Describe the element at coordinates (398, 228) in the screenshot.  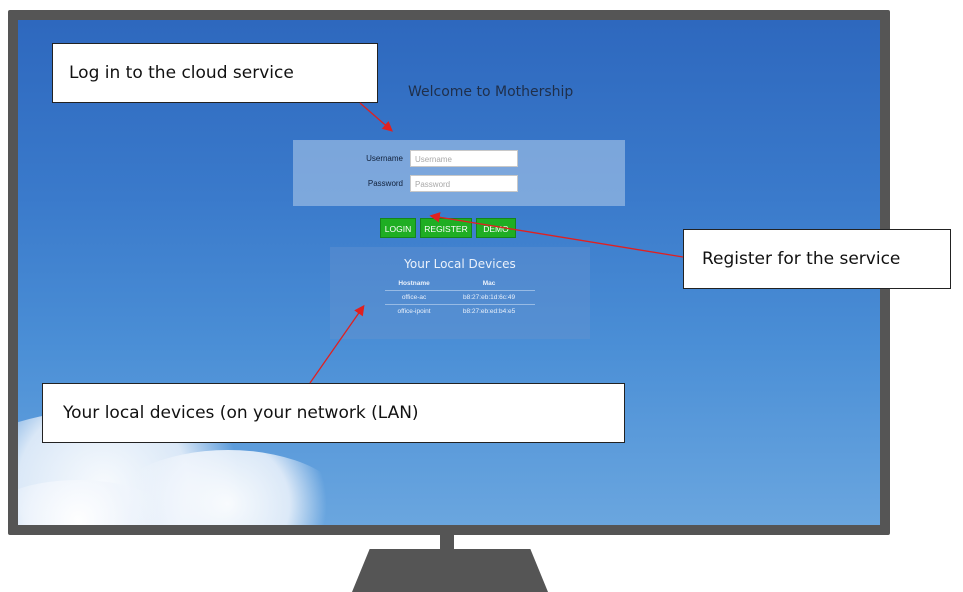
I see `login-button: LOGIN` at that location.